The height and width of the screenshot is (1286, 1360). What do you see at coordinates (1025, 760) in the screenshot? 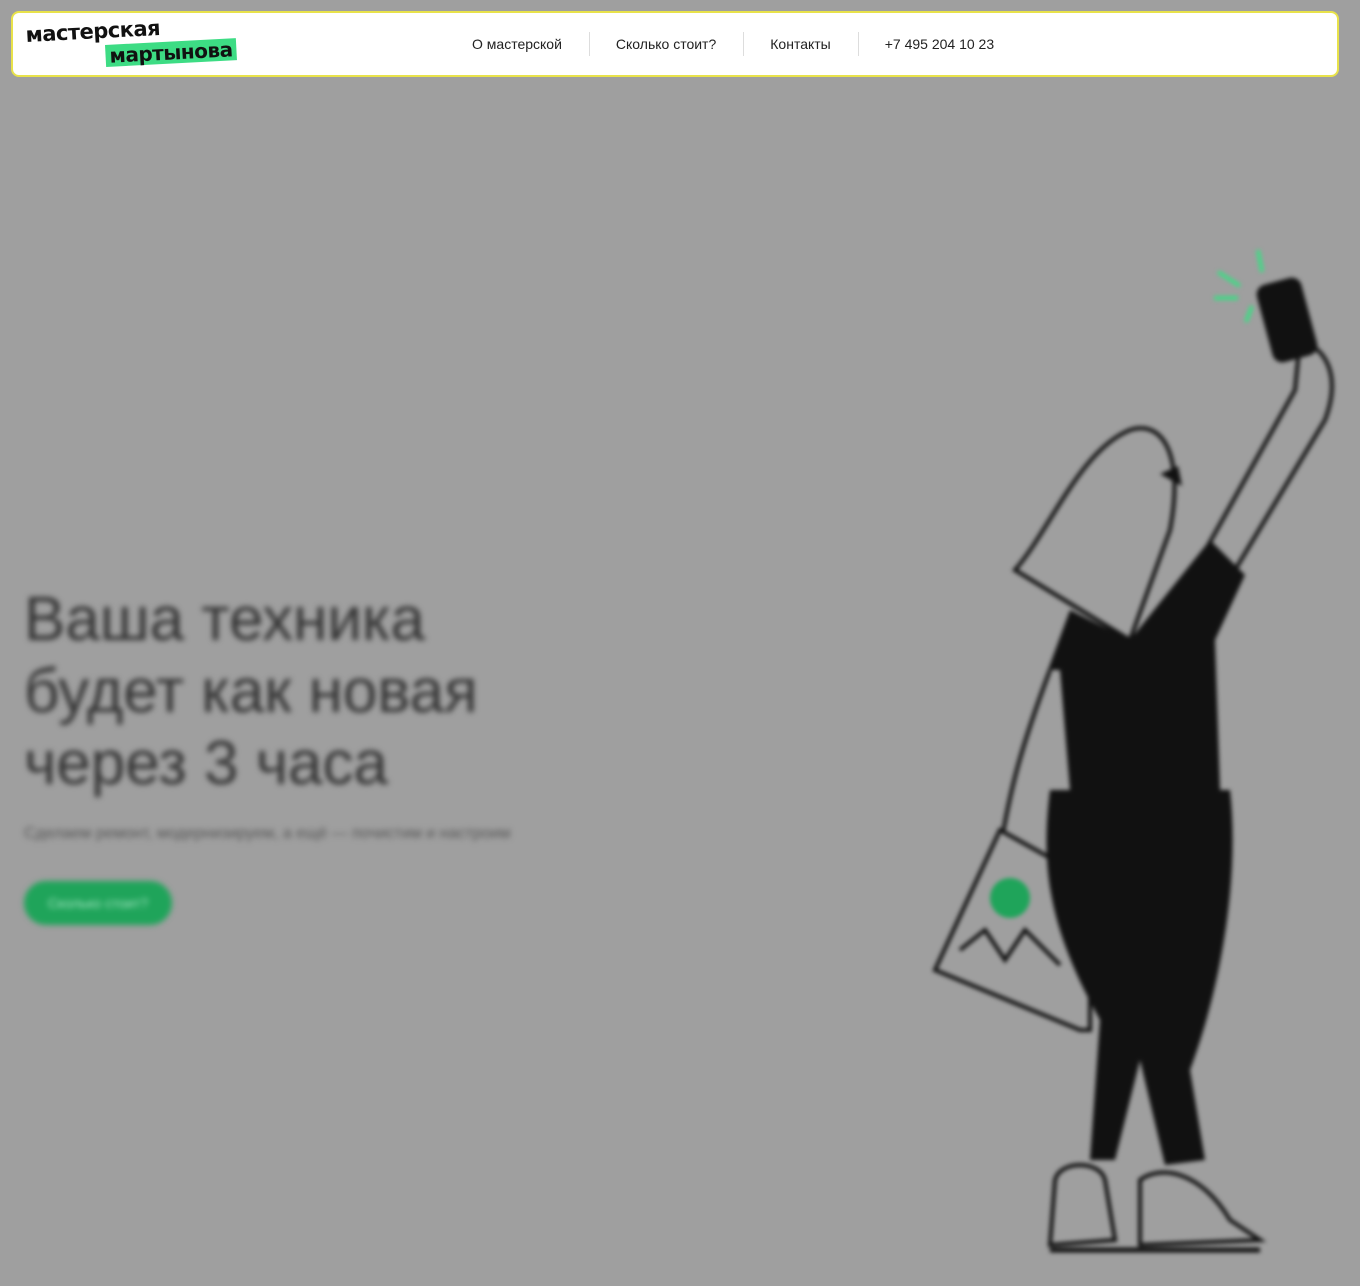
I see `left-arm` at bounding box center [1025, 760].